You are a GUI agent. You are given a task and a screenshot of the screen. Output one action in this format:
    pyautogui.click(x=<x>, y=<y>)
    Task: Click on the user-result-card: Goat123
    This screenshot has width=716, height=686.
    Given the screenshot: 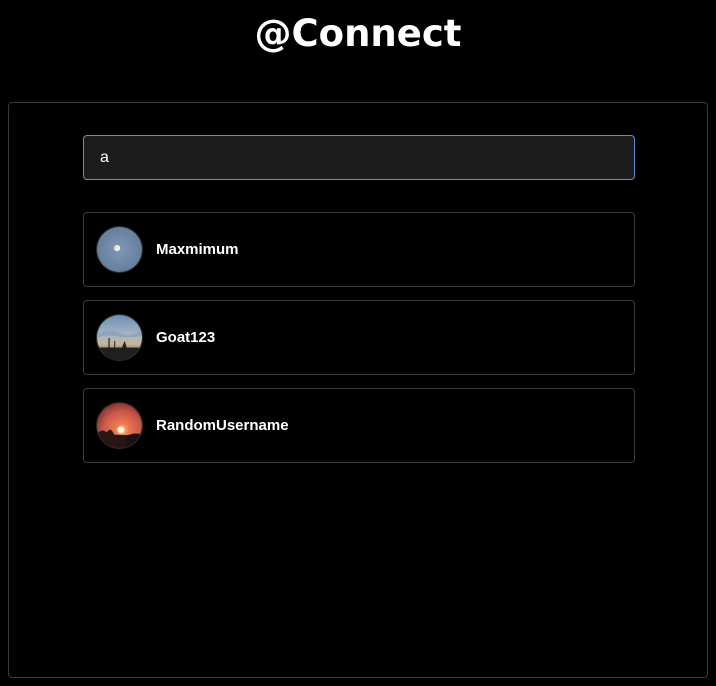 What is the action you would take?
    pyautogui.click(x=359, y=337)
    